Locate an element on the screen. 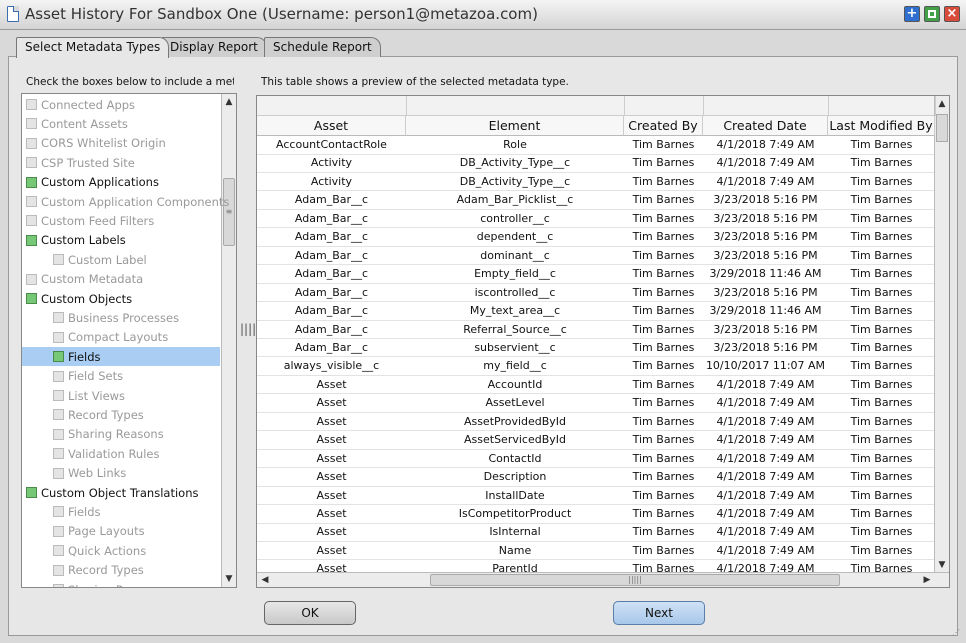 Image resolution: width=966 pixels, height=643 pixels. tree-item: Custom Object Translations is located at coordinates (121, 492).